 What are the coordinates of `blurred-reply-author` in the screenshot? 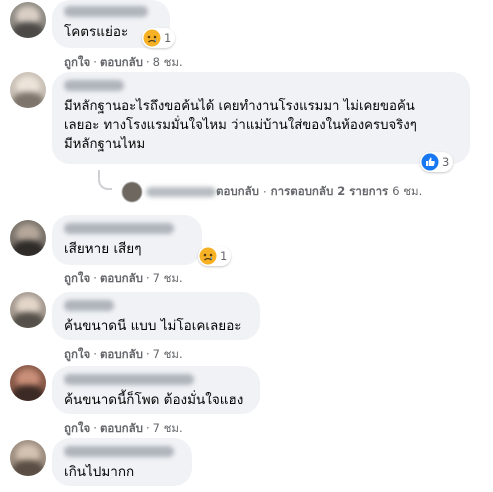 It's located at (181, 192).